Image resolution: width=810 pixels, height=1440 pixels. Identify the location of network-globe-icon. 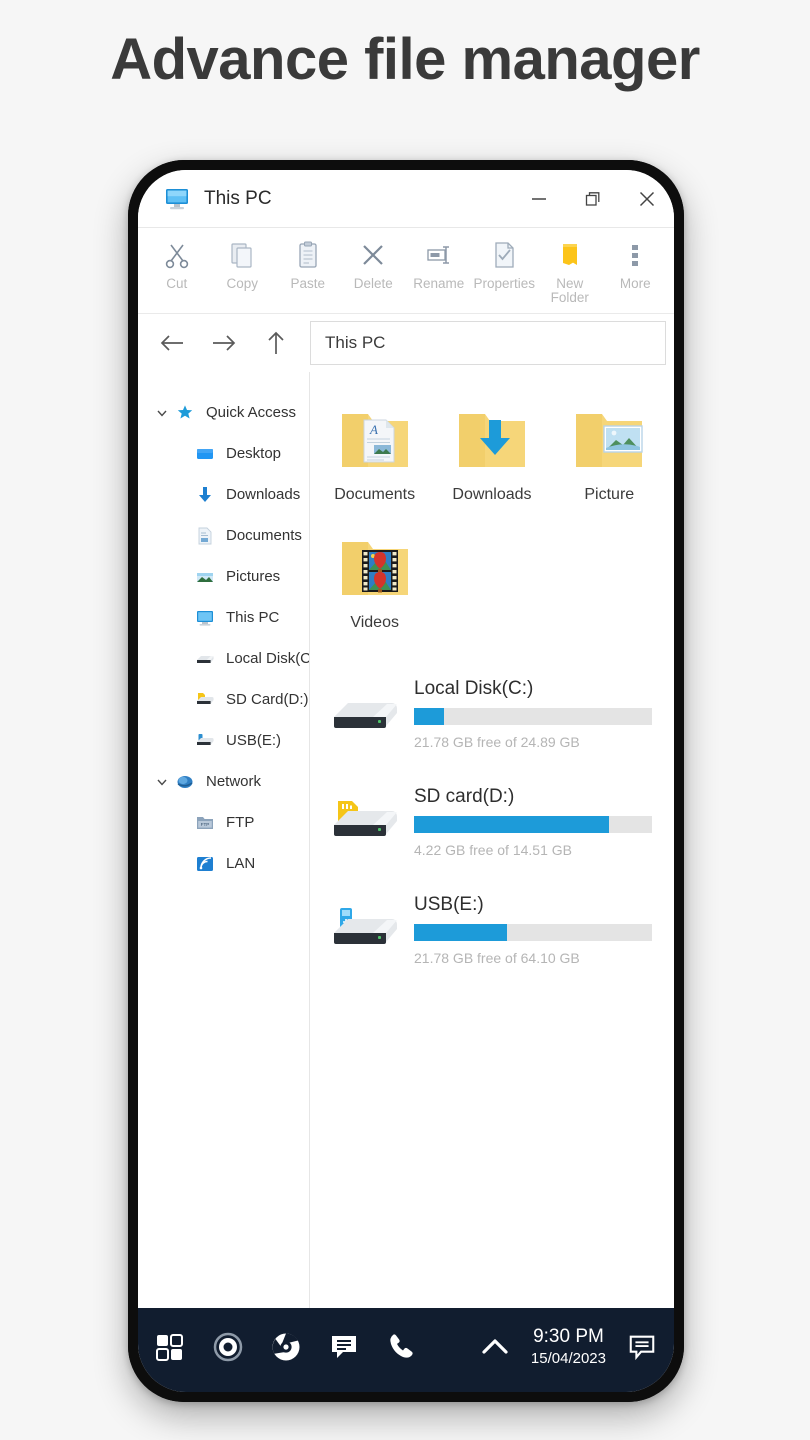
(185, 782).